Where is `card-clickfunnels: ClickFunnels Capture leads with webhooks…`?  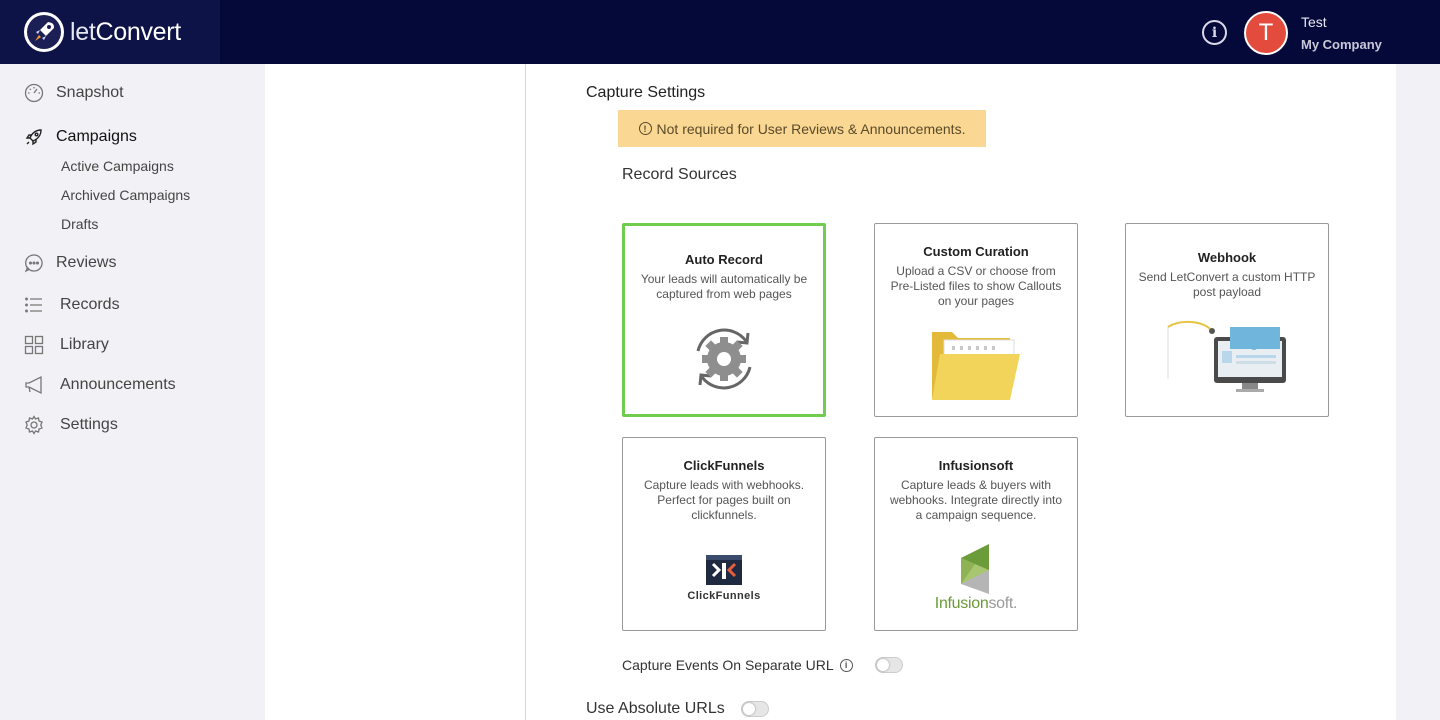 card-clickfunnels: ClickFunnels Capture leads with webhooks… is located at coordinates (724, 534).